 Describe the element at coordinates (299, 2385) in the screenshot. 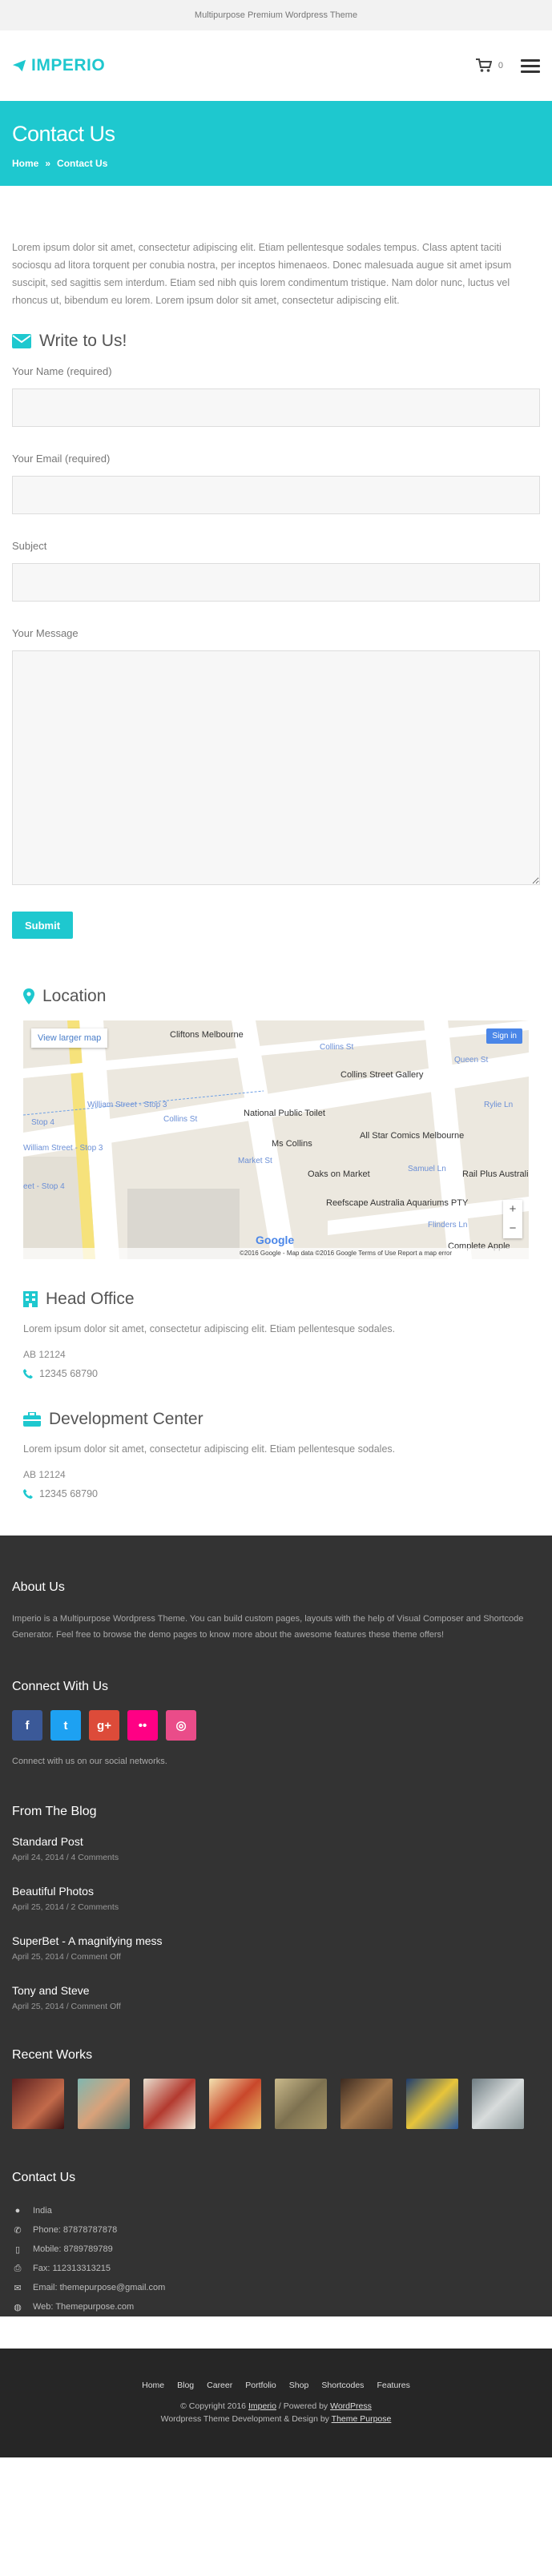

I see `footer-nav-shop: Shop` at that location.